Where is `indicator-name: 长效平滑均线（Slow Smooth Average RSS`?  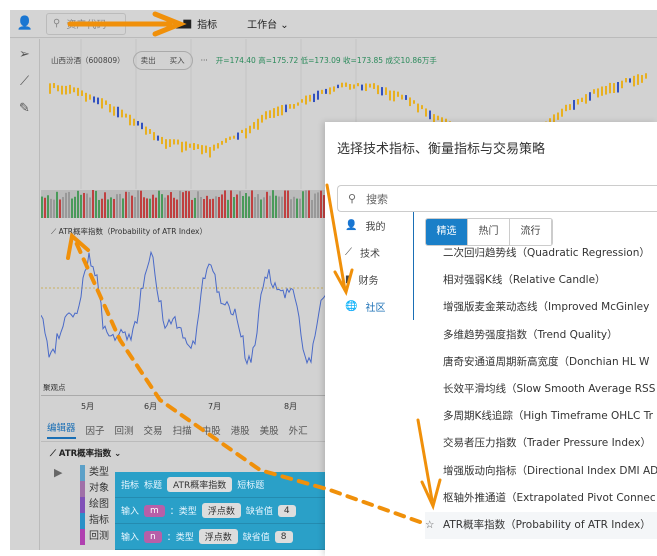
indicator-name: 长效平滑均线（Slow Smooth Average RSS is located at coordinates (549, 388).